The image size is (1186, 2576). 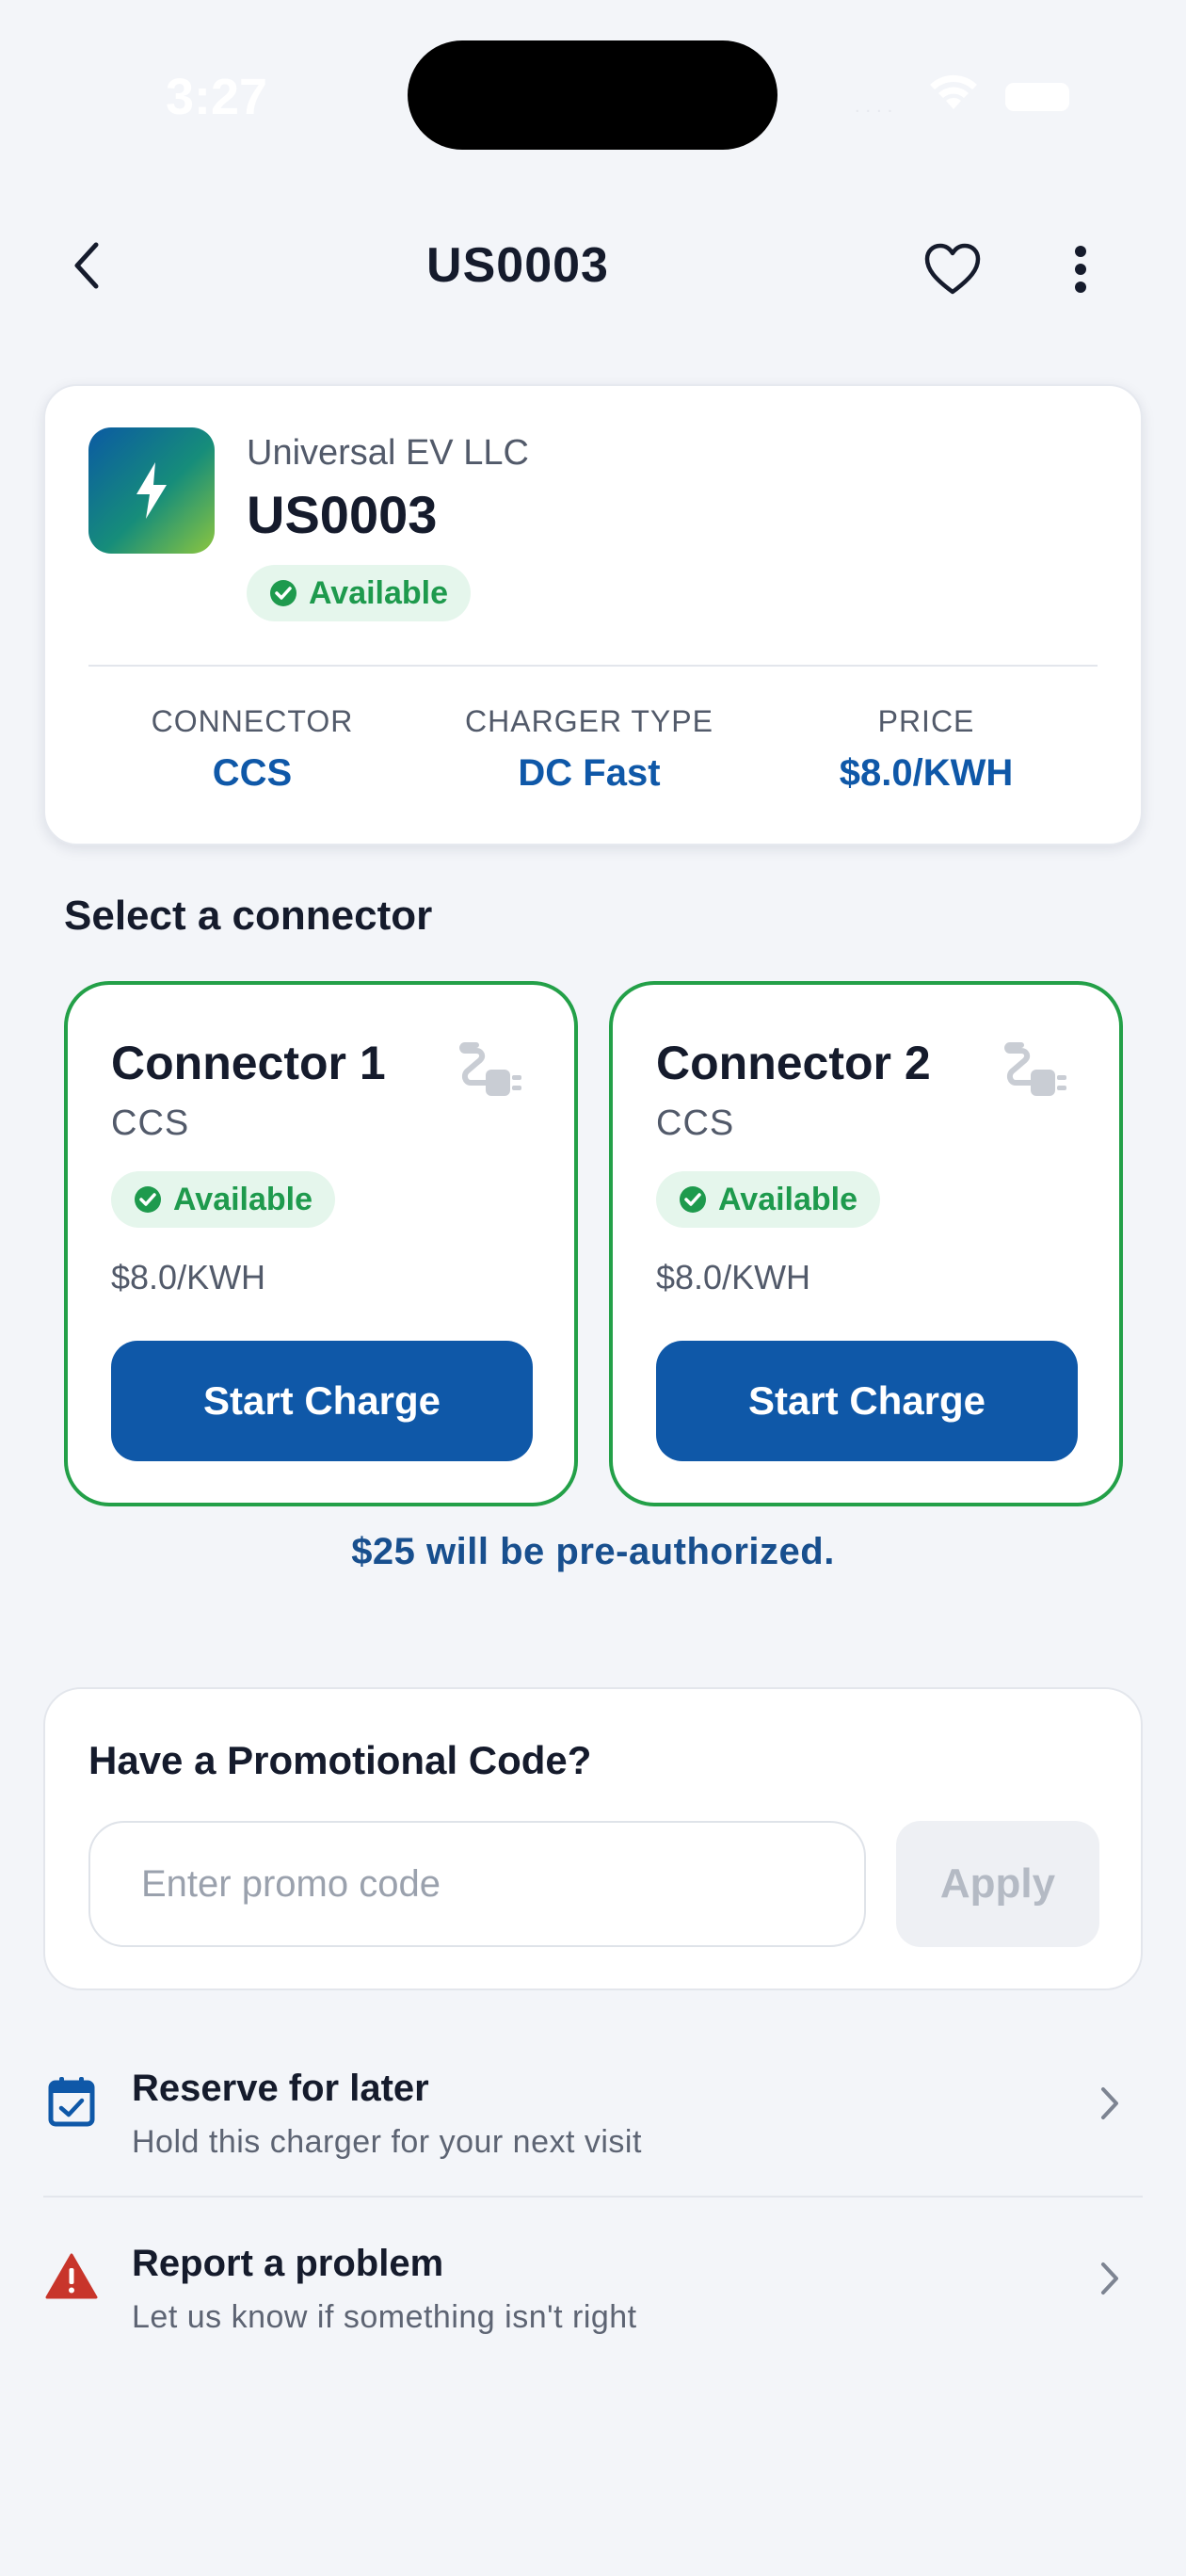 I want to click on connector-info-value: CCS, so click(x=252, y=773).